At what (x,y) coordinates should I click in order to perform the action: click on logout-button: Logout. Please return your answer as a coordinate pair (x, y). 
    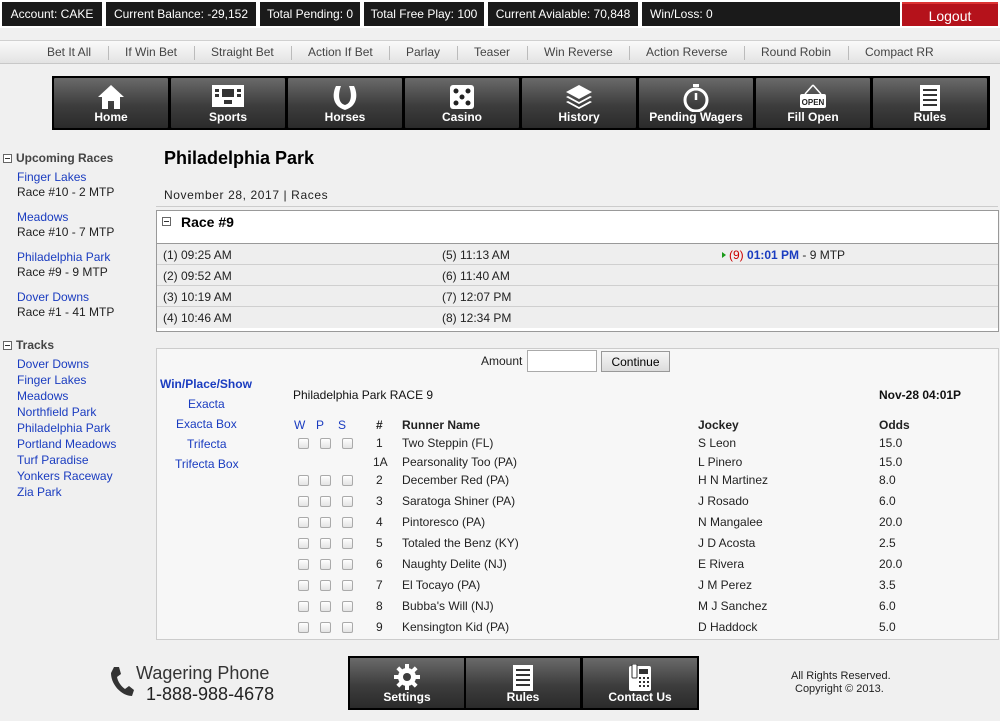
    Looking at the image, I should click on (950, 14).